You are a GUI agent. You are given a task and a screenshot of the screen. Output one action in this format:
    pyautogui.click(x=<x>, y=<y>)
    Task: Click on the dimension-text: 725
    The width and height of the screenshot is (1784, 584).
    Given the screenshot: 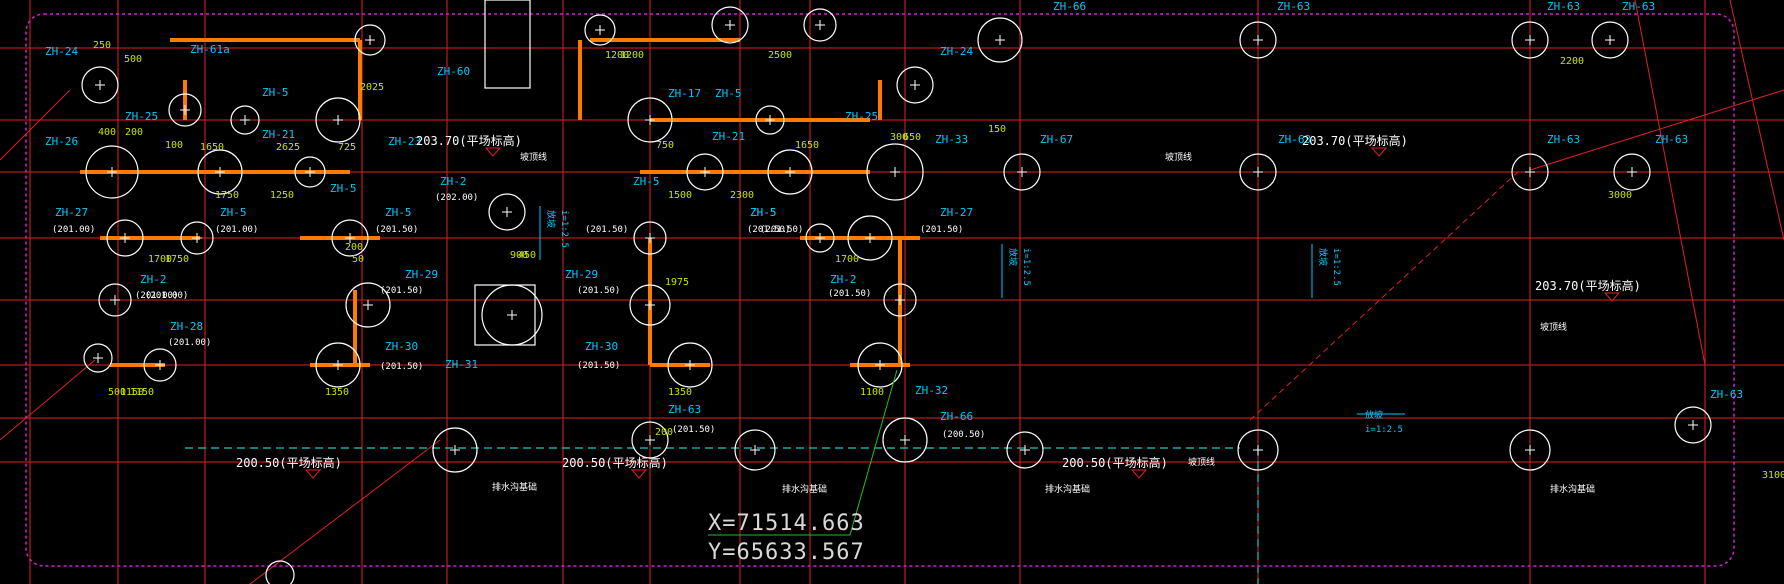 What is the action you would take?
    pyautogui.click(x=347, y=147)
    